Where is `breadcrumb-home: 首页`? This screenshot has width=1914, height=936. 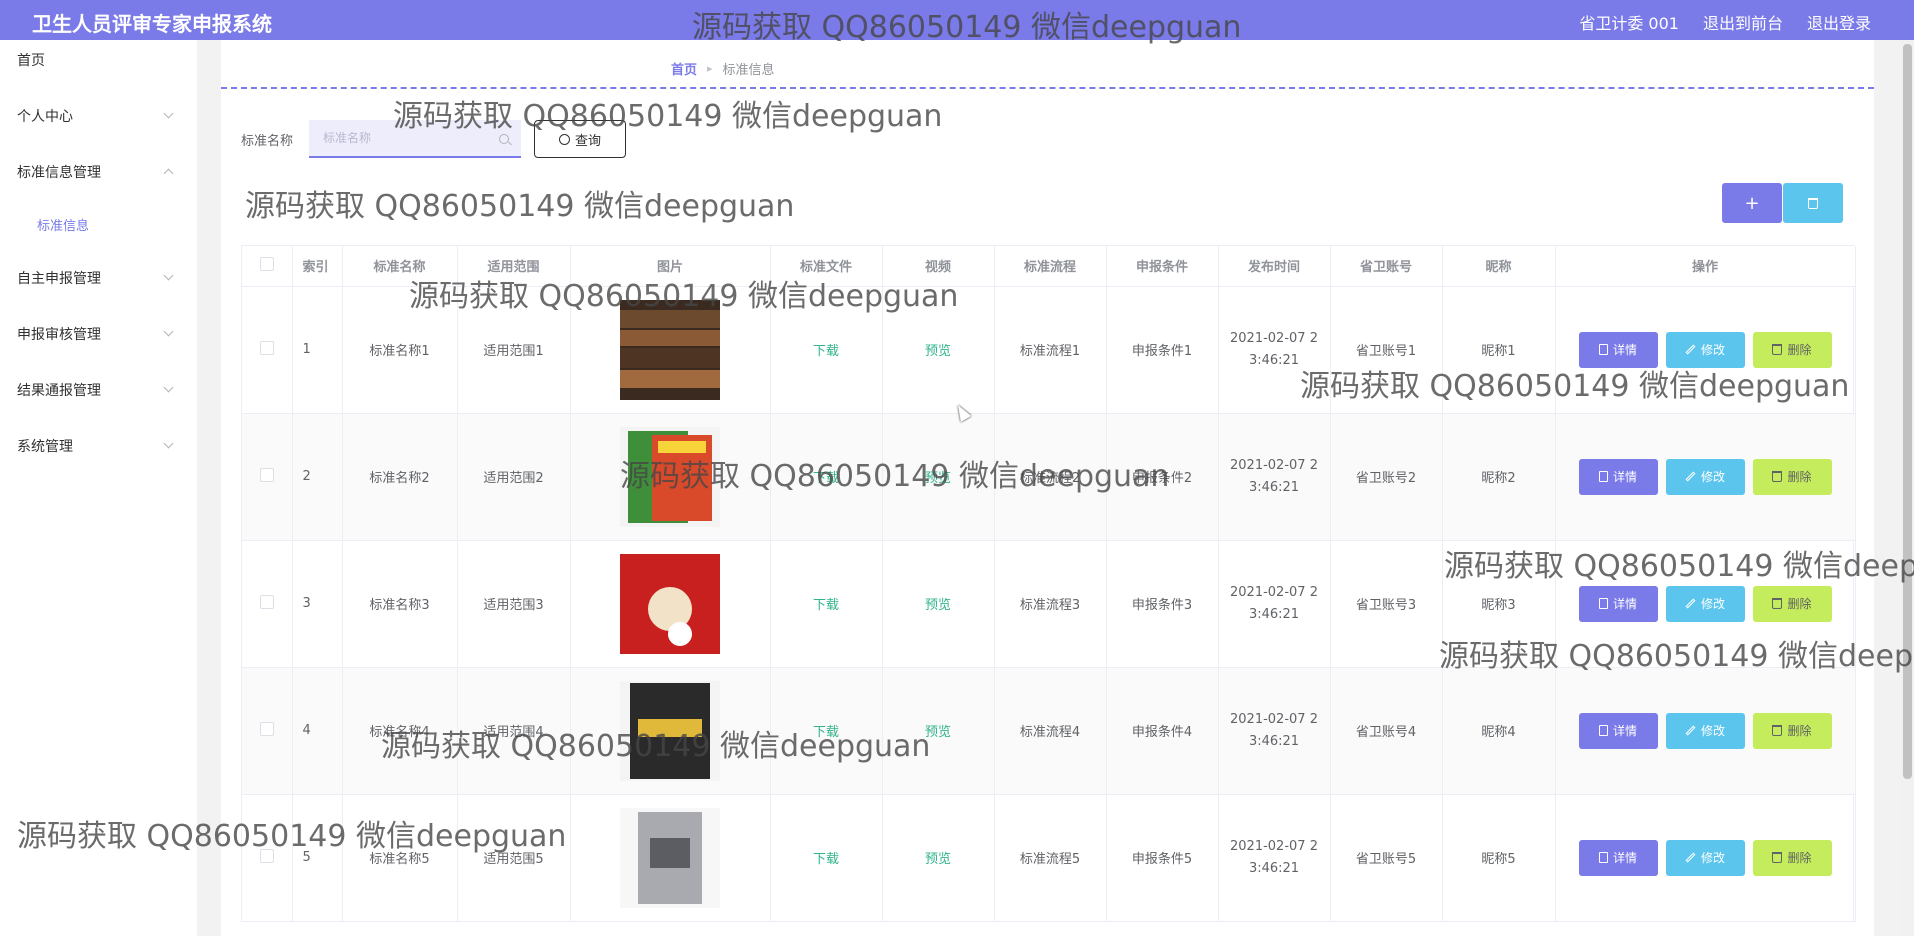 breadcrumb-home: 首页 is located at coordinates (684, 68).